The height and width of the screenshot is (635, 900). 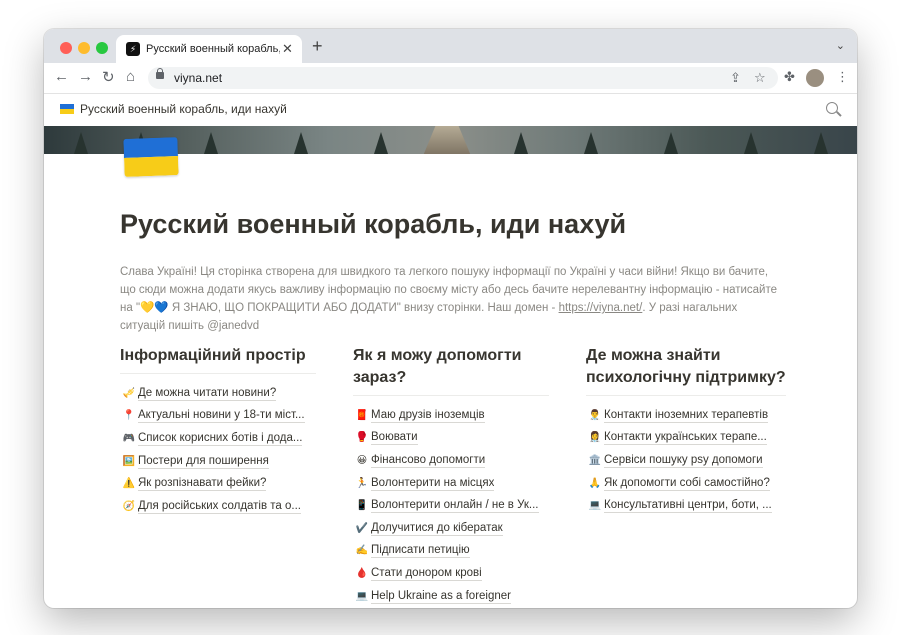 I want to click on list-item: ✔️ Долучитися до кібератак, so click(x=451, y=528).